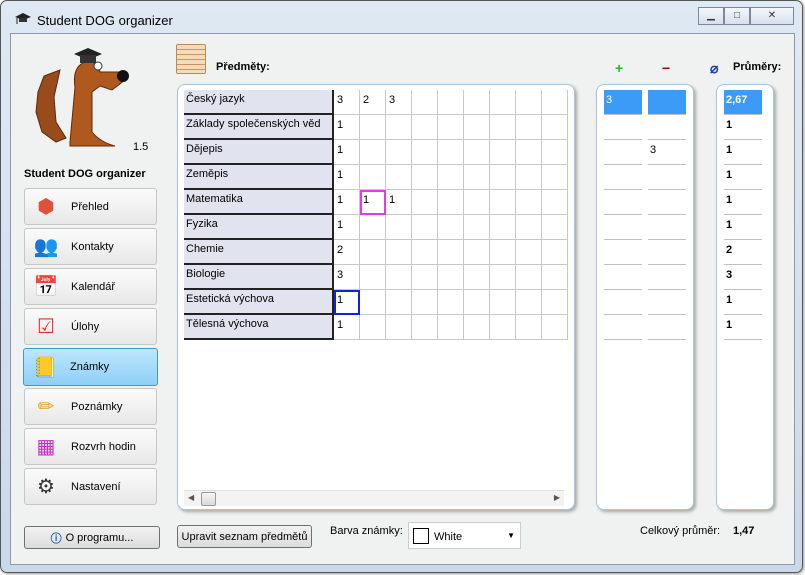 The height and width of the screenshot is (575, 805). I want to click on avg-cell: 2, so click(743, 252).